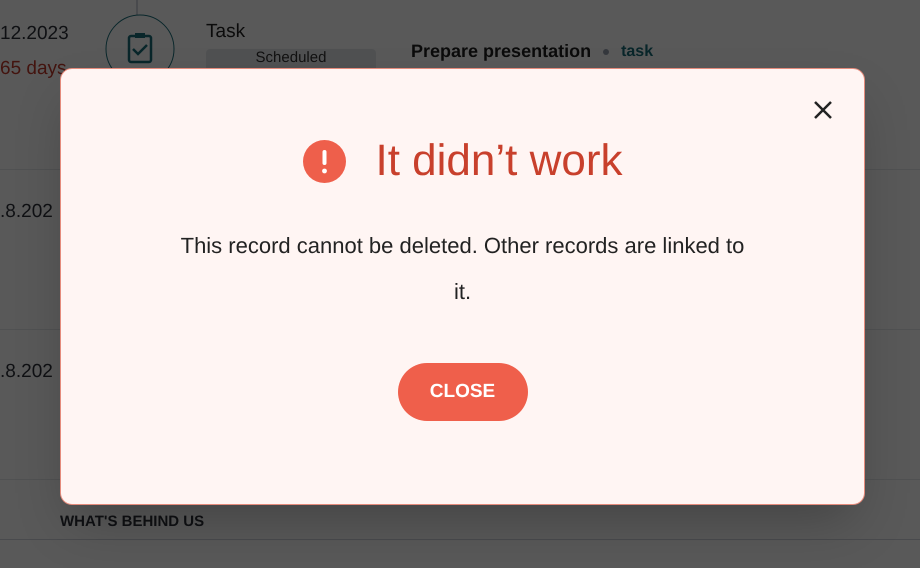  Describe the element at coordinates (324, 161) in the screenshot. I see `alert-icon` at that location.